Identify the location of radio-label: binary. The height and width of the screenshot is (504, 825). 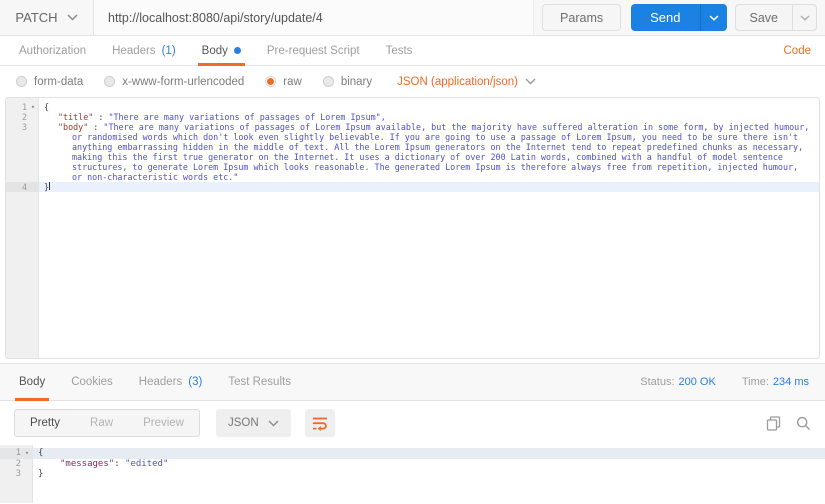
(356, 81).